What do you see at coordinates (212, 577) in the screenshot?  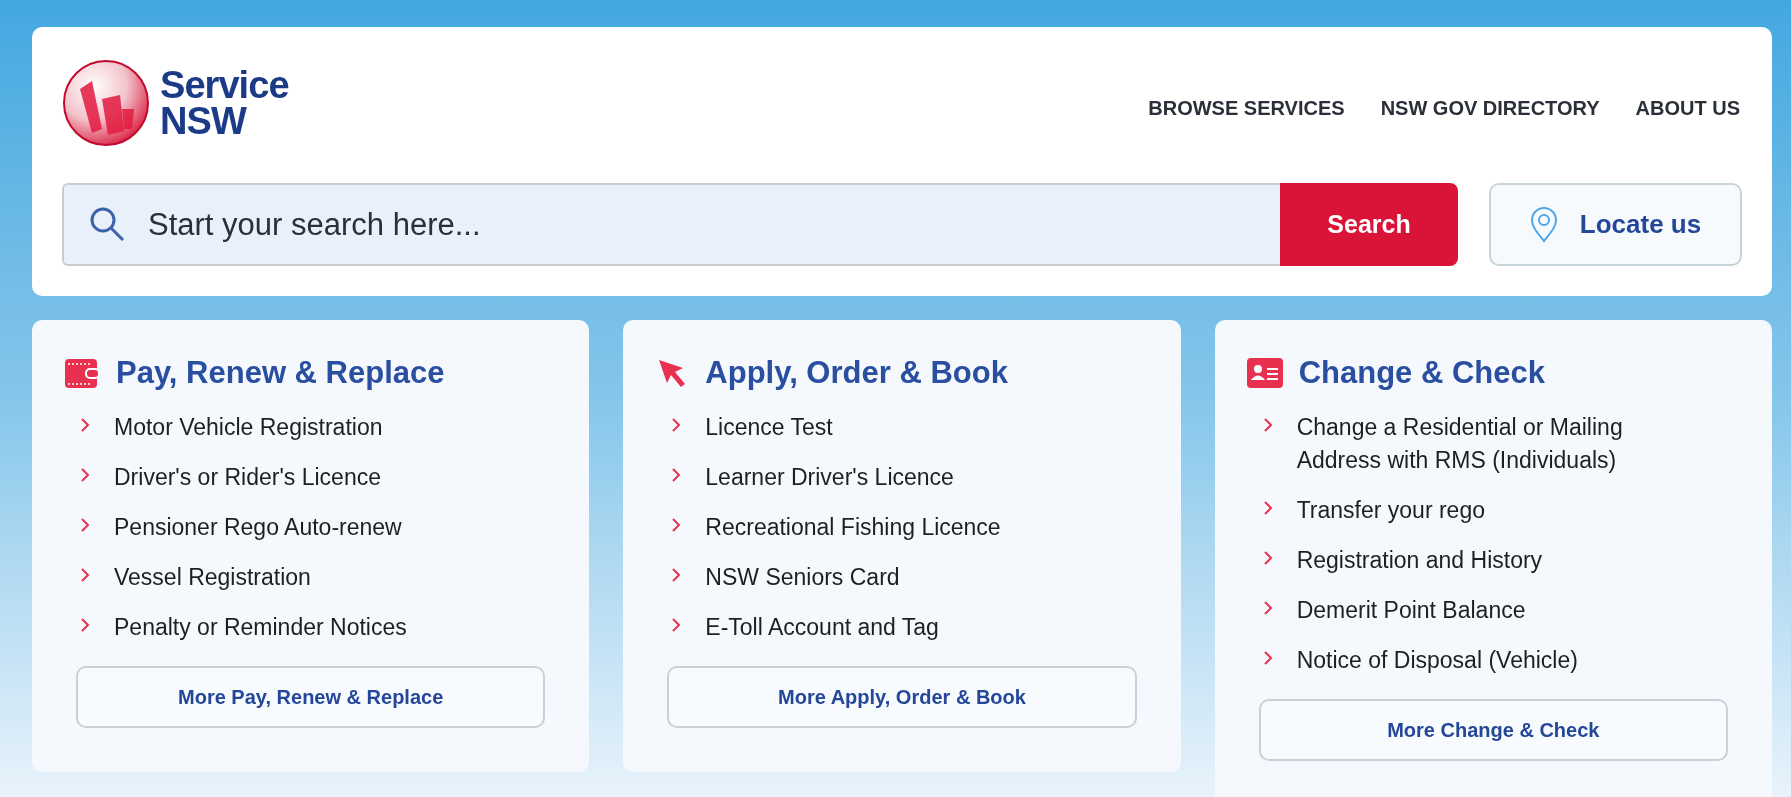 I see `service-link: Vessel Registration` at bounding box center [212, 577].